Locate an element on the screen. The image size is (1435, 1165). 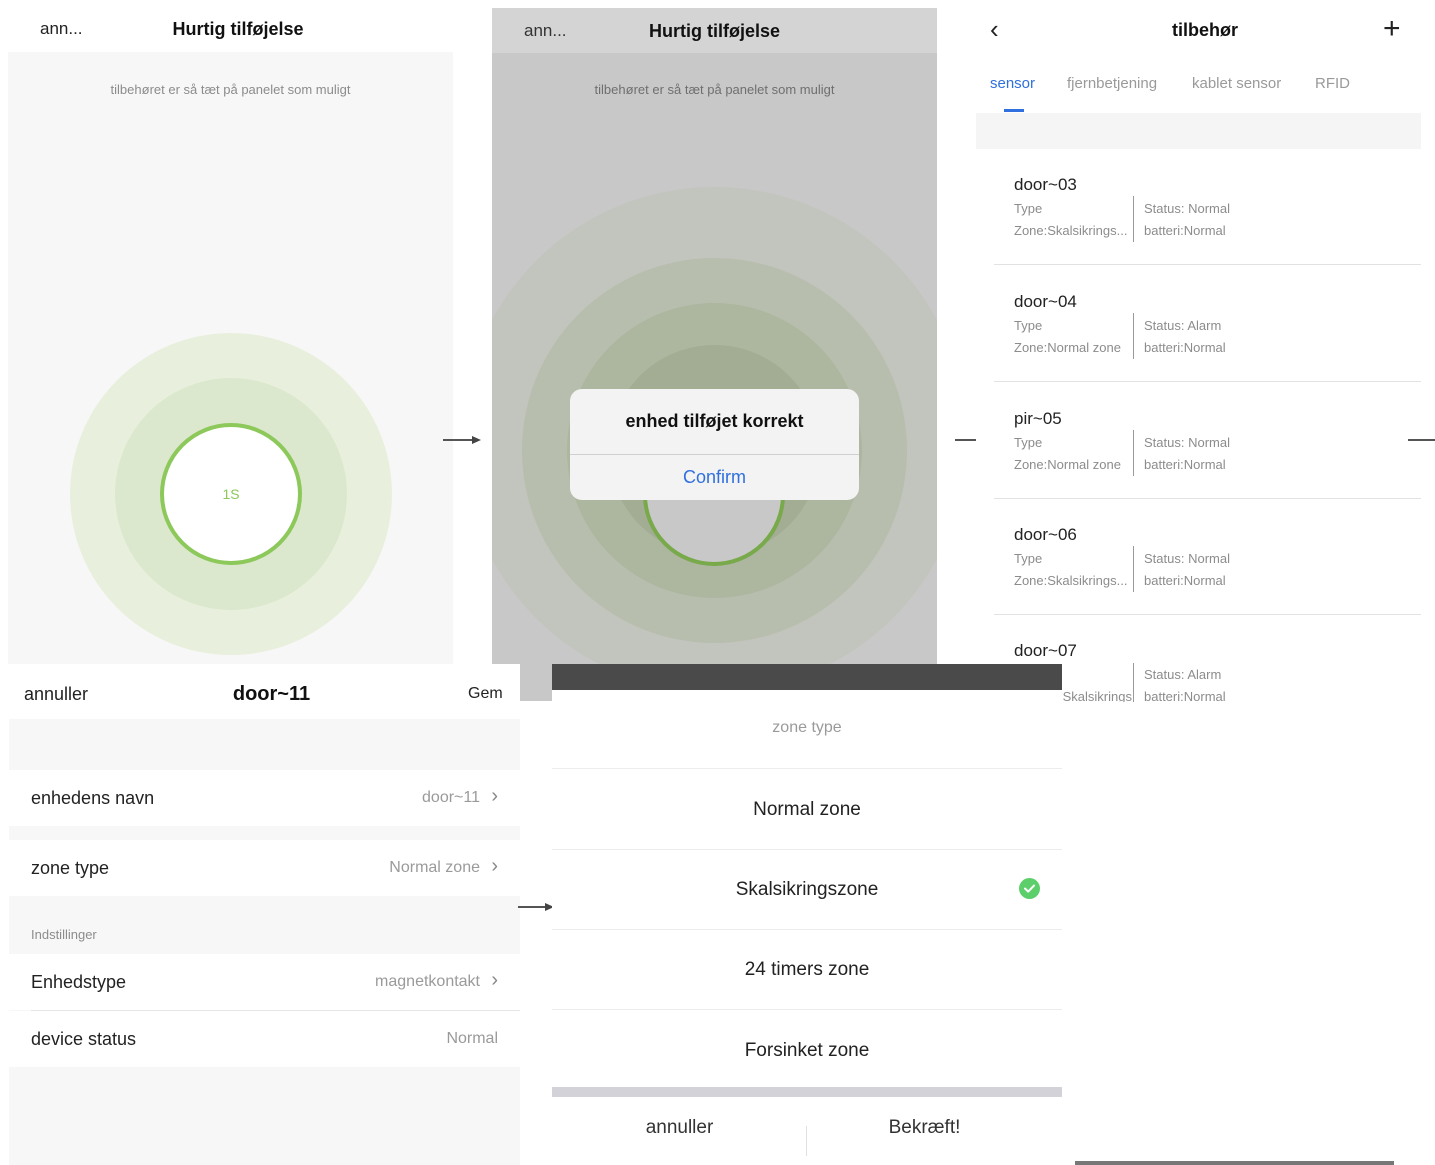
cancel-button: annuller is located at coordinates (679, 1131).